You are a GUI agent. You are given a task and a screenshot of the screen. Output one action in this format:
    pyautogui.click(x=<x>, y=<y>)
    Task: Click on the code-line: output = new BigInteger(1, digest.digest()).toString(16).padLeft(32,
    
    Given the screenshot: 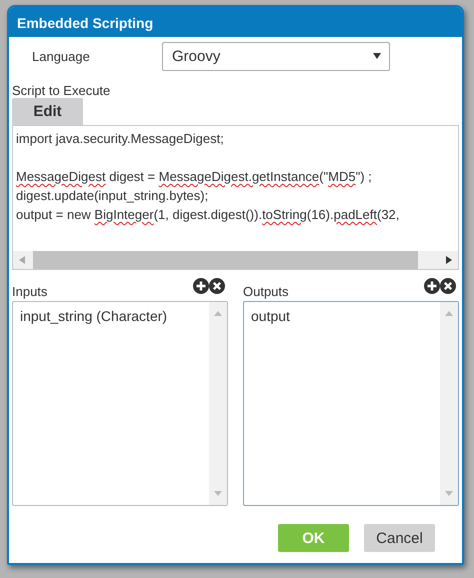 What is the action you would take?
    pyautogui.click(x=208, y=215)
    